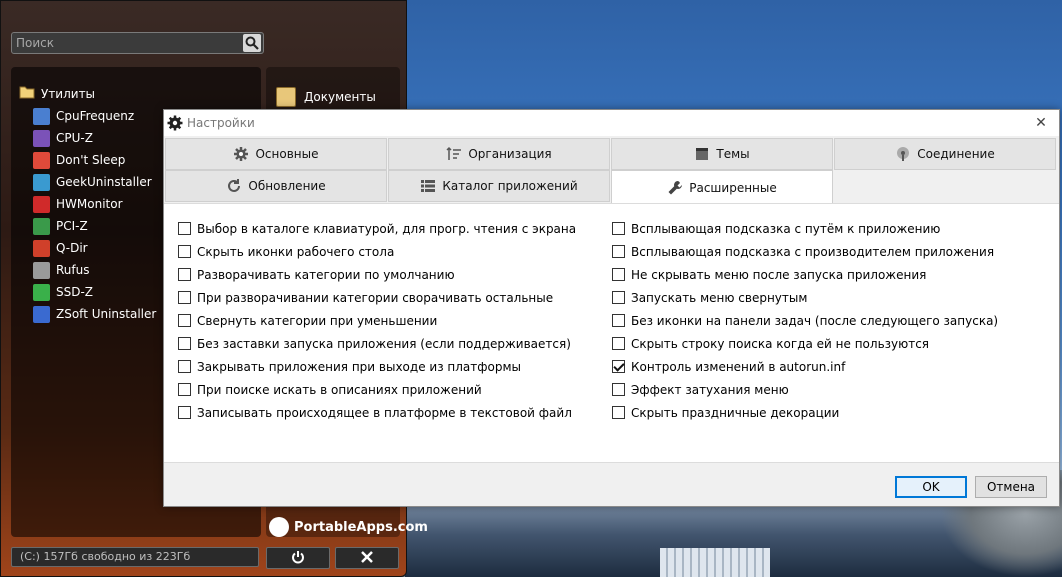 Image resolution: width=1062 pixels, height=577 pixels. Describe the element at coordinates (106, 314) in the screenshot. I see `app-label: ZSoft Uninstaller` at that location.